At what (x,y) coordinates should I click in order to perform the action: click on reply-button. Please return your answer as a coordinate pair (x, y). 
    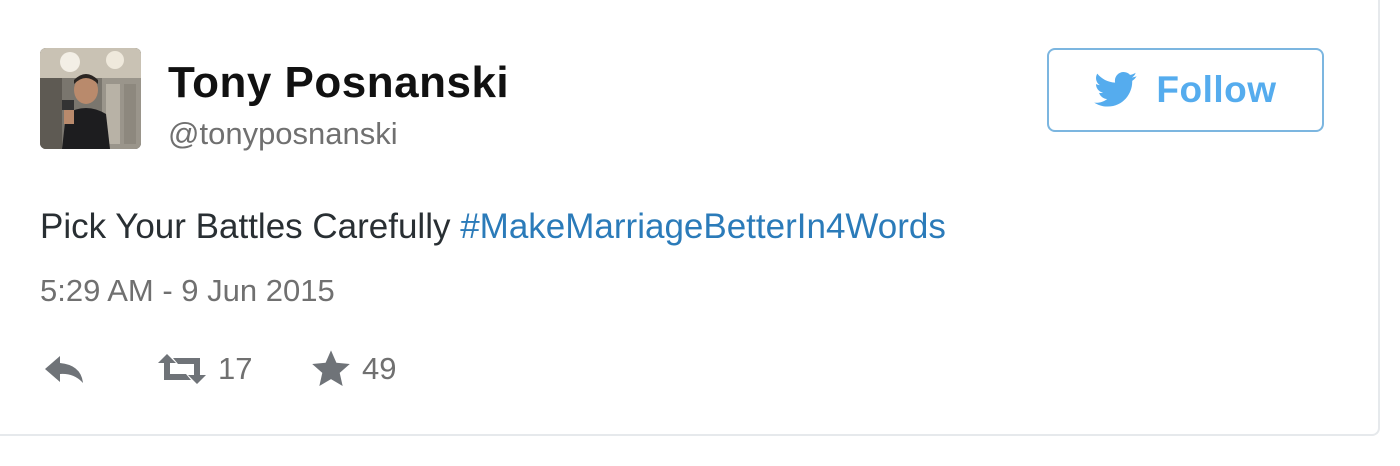
    Looking at the image, I should click on (64, 369).